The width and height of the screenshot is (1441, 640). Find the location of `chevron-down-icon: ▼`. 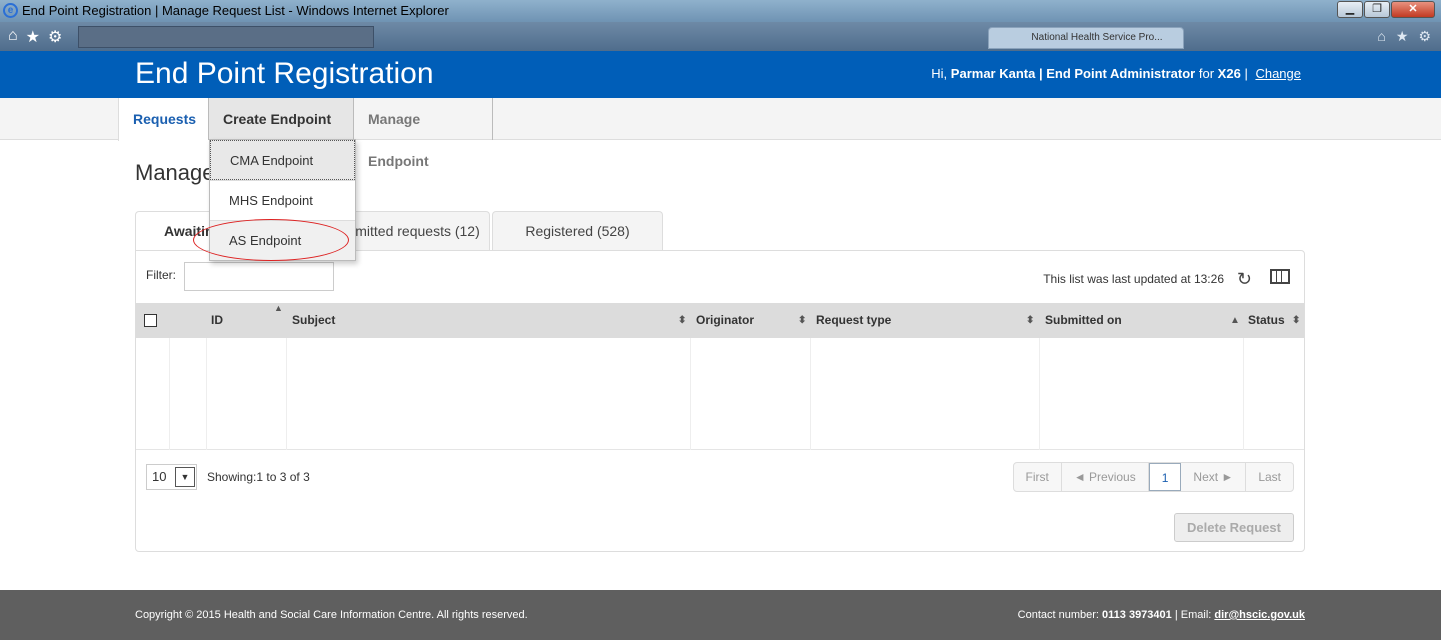

chevron-down-icon: ▼ is located at coordinates (185, 477).